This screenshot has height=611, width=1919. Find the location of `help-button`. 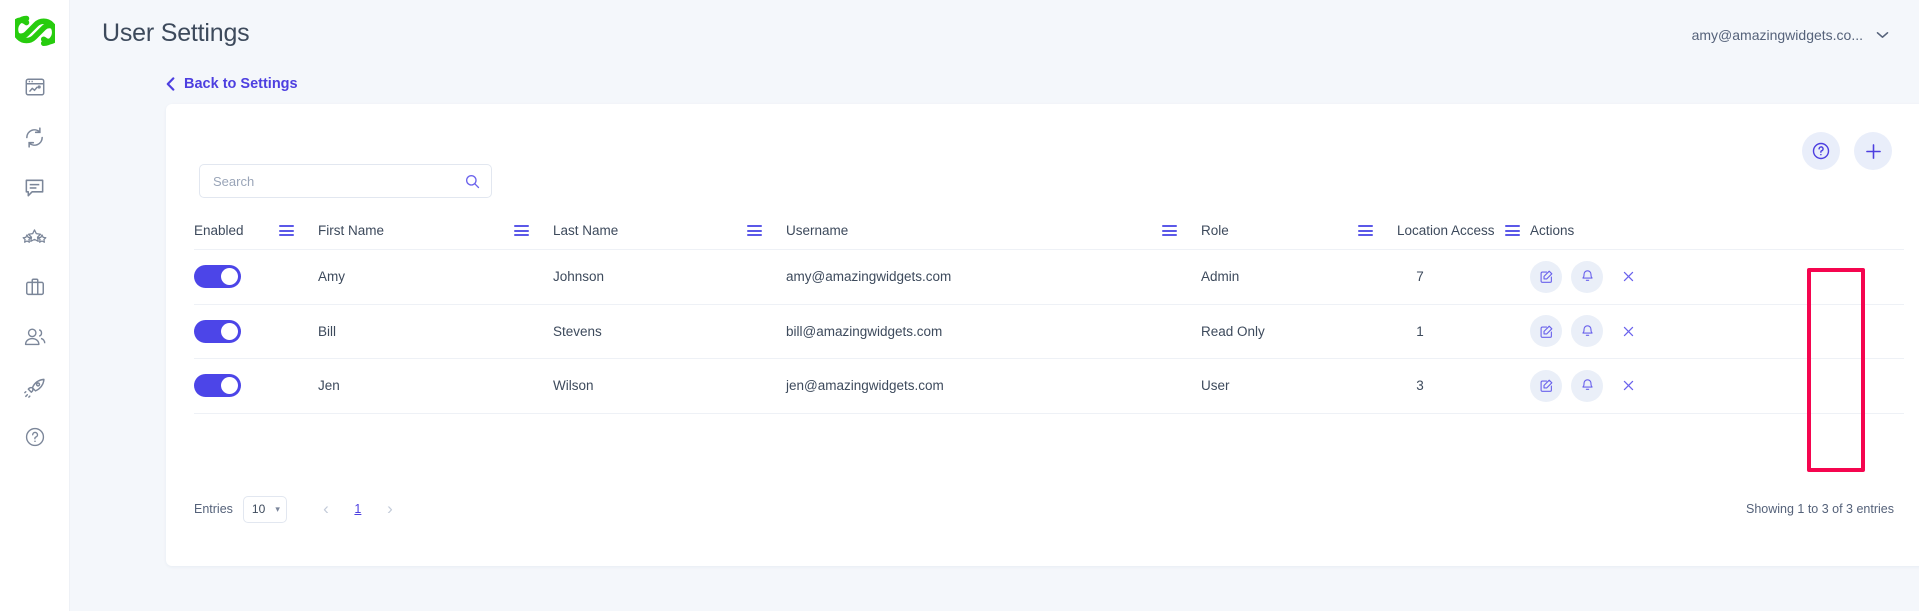

help-button is located at coordinates (1821, 151).